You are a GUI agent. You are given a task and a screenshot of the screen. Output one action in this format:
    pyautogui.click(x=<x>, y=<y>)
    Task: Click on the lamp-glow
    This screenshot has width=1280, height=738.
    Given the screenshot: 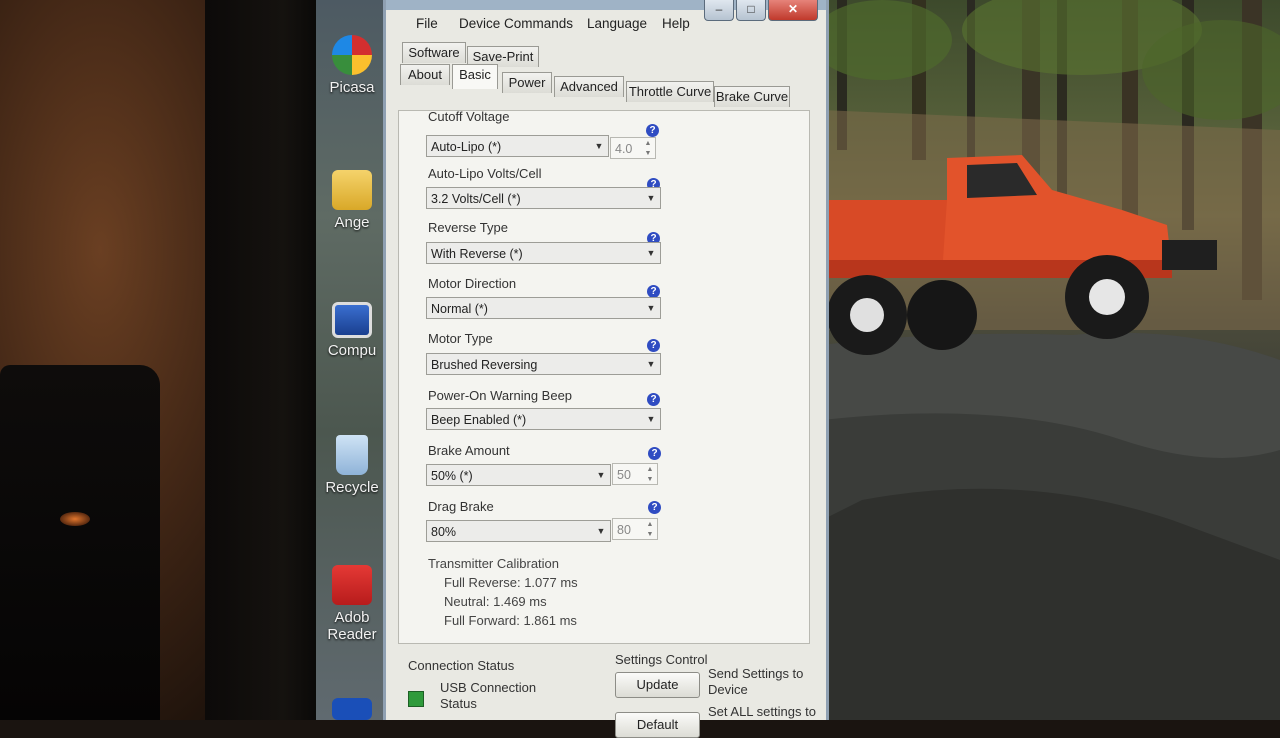 What is the action you would take?
    pyautogui.click(x=75, y=519)
    